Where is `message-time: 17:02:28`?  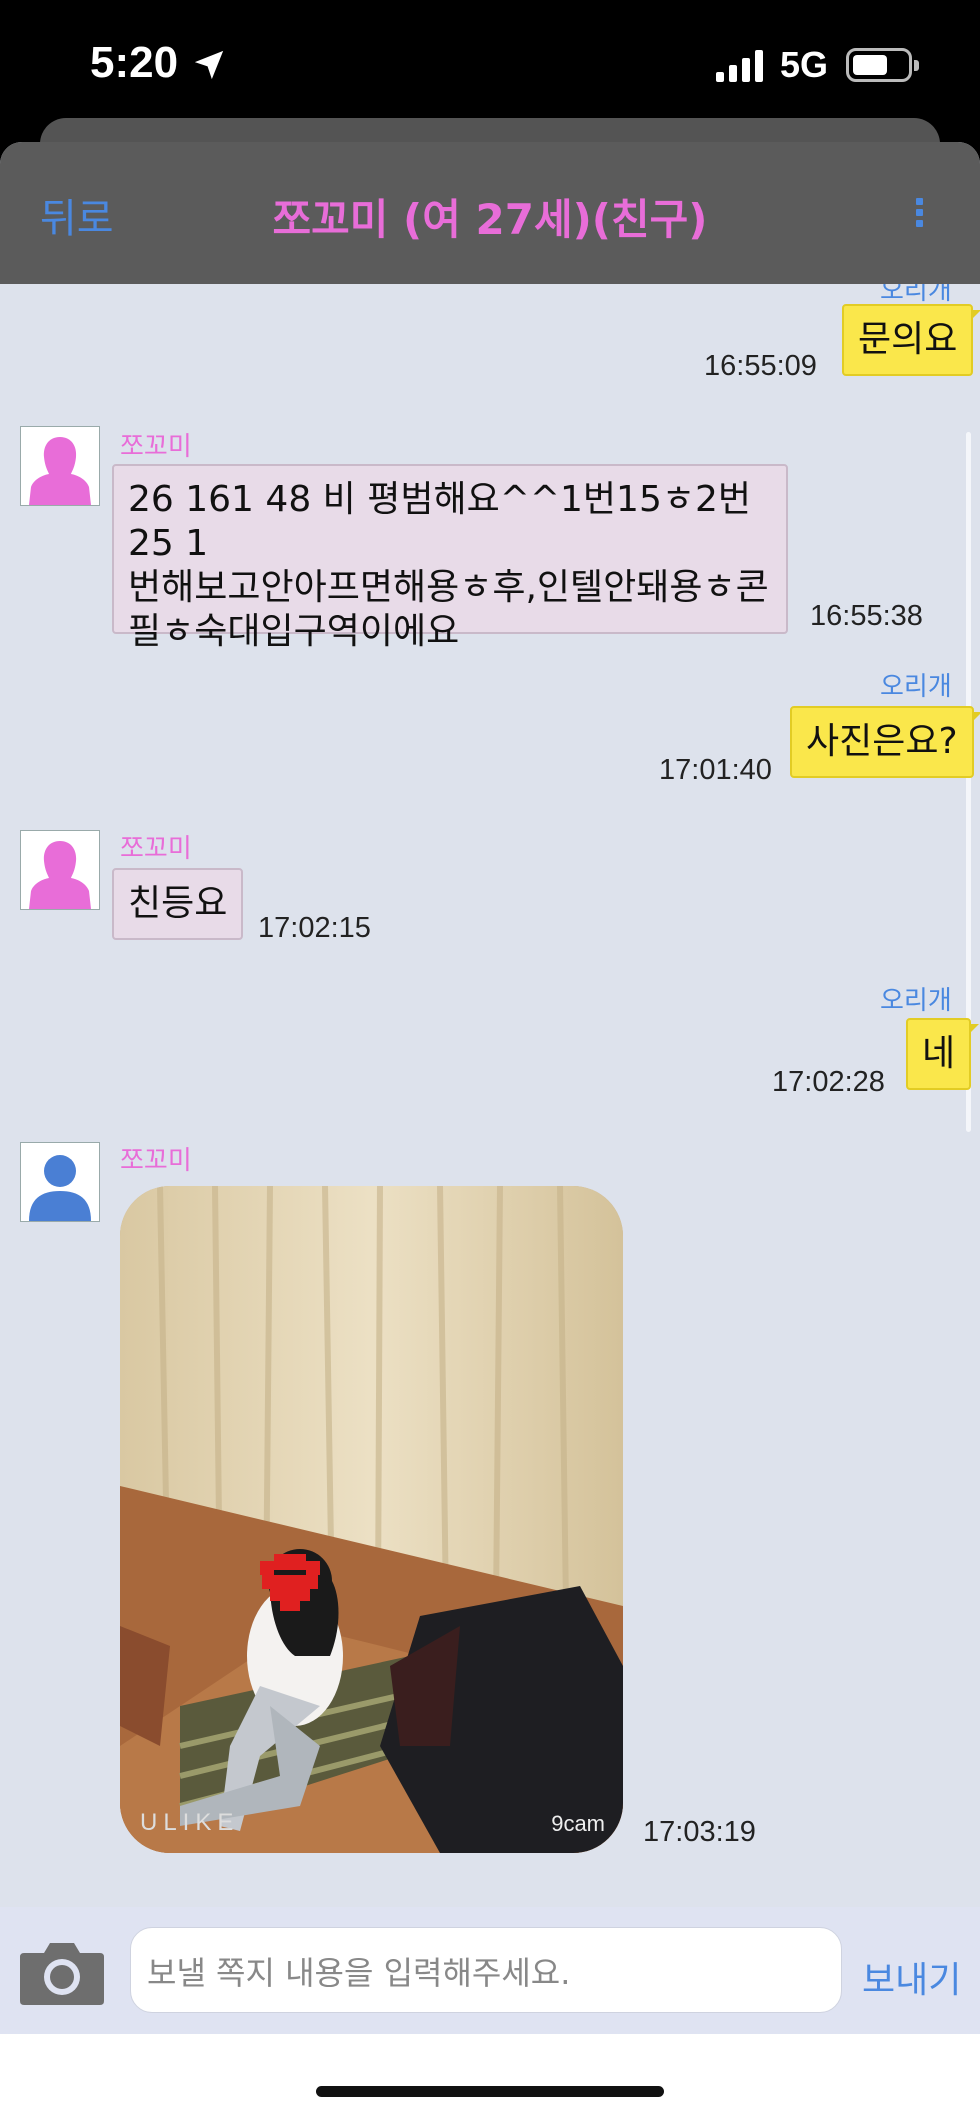
message-time: 17:02:28 is located at coordinates (828, 1082).